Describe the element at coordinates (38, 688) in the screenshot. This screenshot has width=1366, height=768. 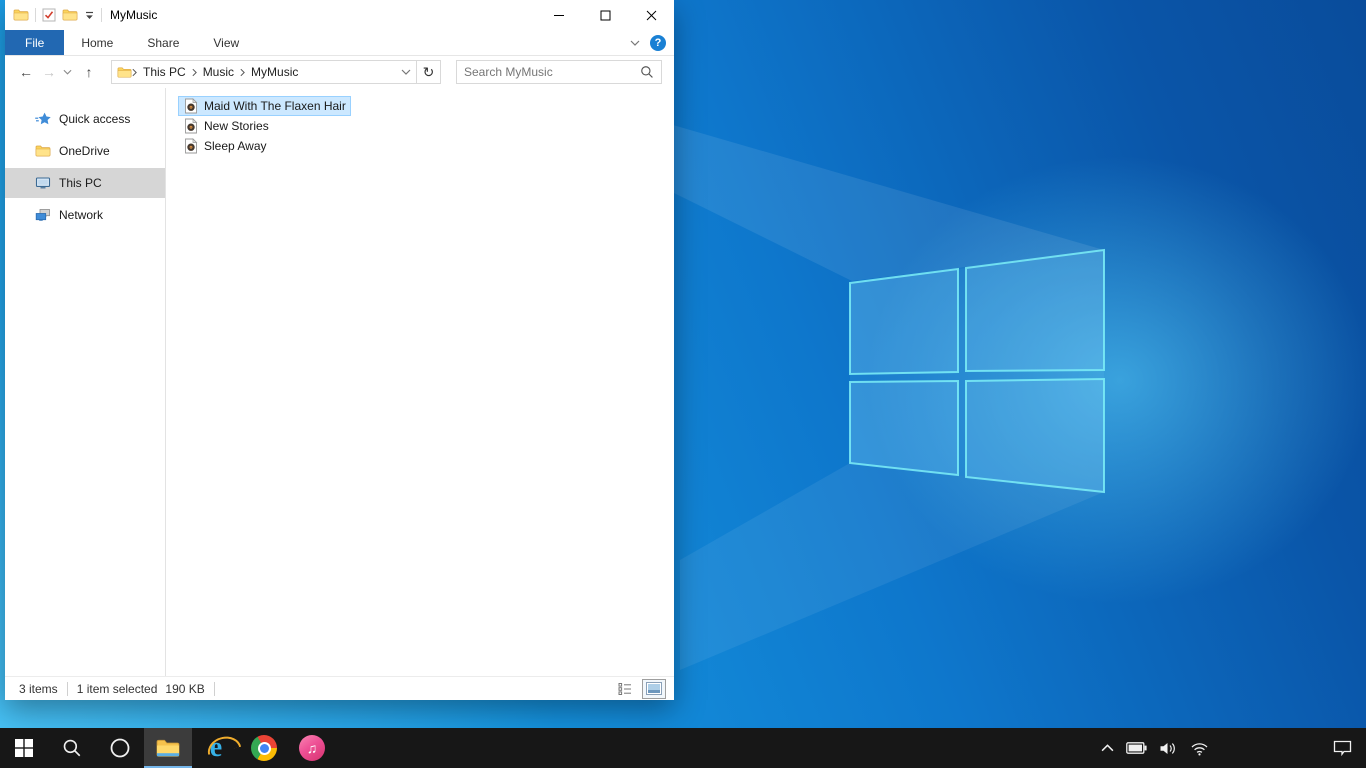
I see `items-count: 3 items` at that location.